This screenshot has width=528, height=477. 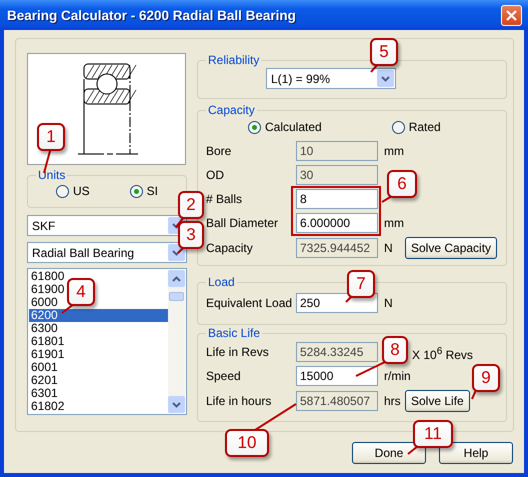 What do you see at coordinates (44, 328) in the screenshot?
I see `list-item: 6300` at bounding box center [44, 328].